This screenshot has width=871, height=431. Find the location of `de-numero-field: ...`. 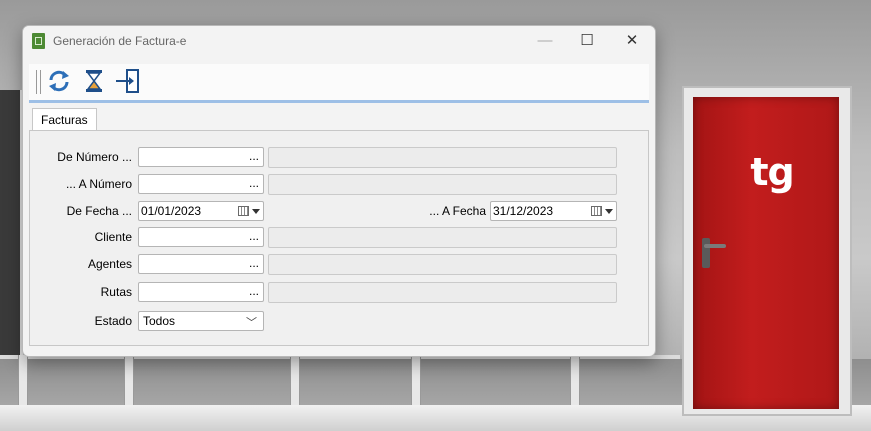

de-numero-field: ... is located at coordinates (201, 157).